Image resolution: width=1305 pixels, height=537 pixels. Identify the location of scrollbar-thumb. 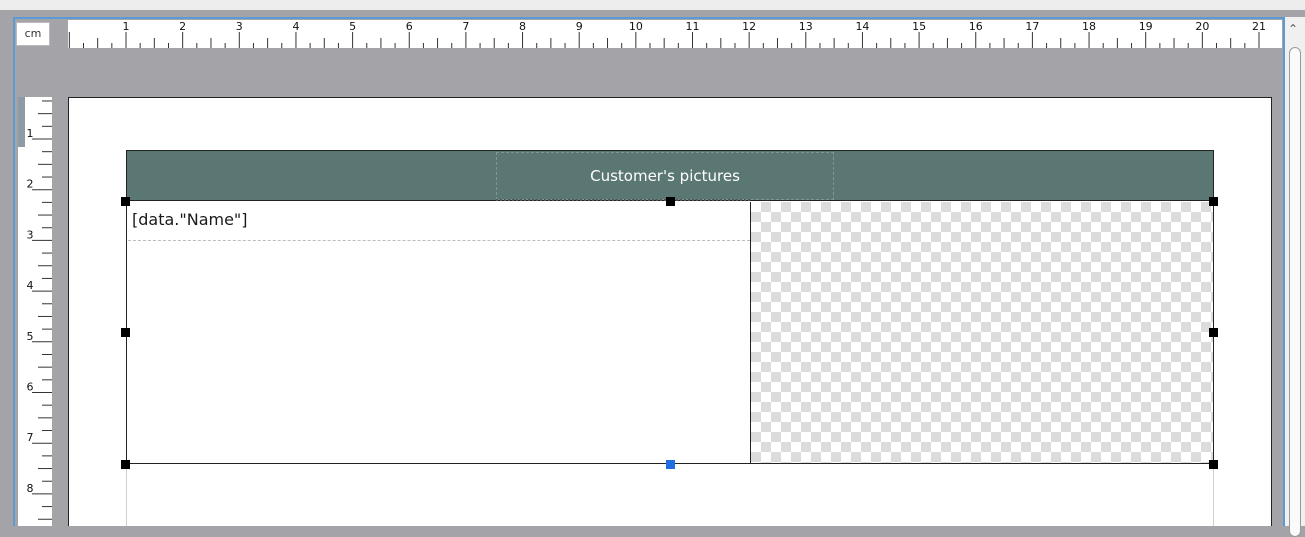
(1295, 292).